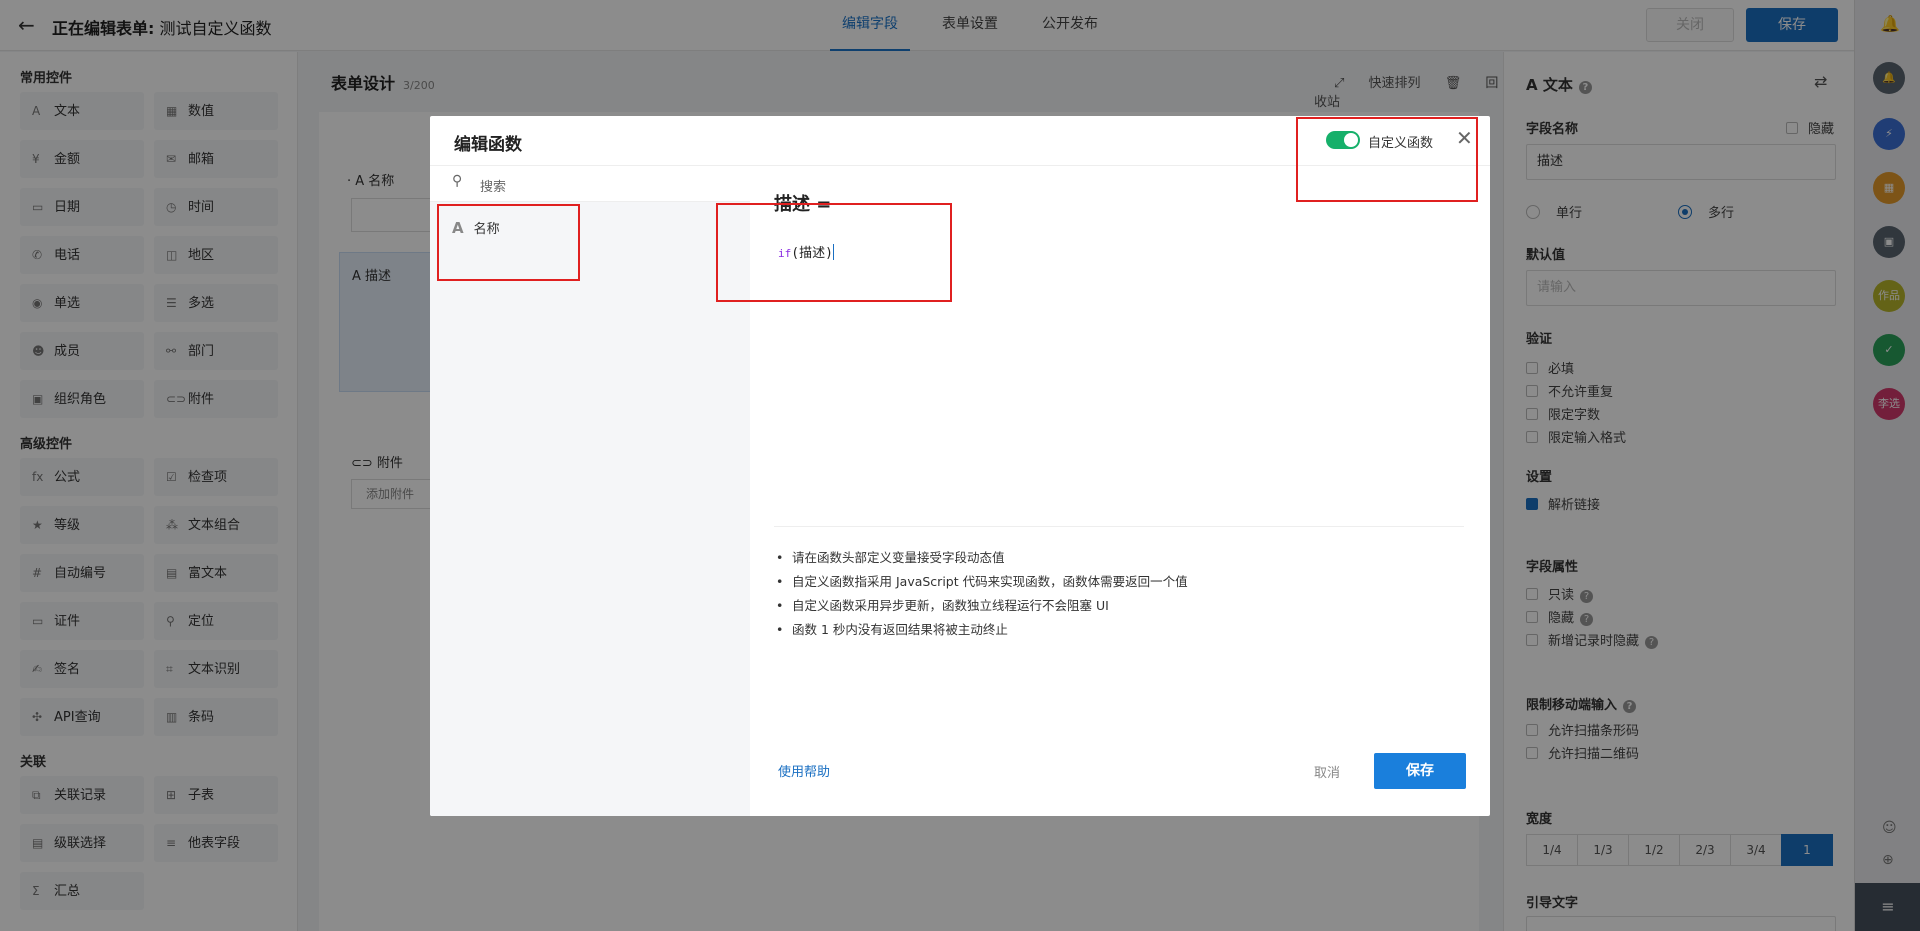 The height and width of the screenshot is (931, 1920). Describe the element at coordinates (488, 145) in the screenshot. I see `dialog-title: 编辑函数` at that location.